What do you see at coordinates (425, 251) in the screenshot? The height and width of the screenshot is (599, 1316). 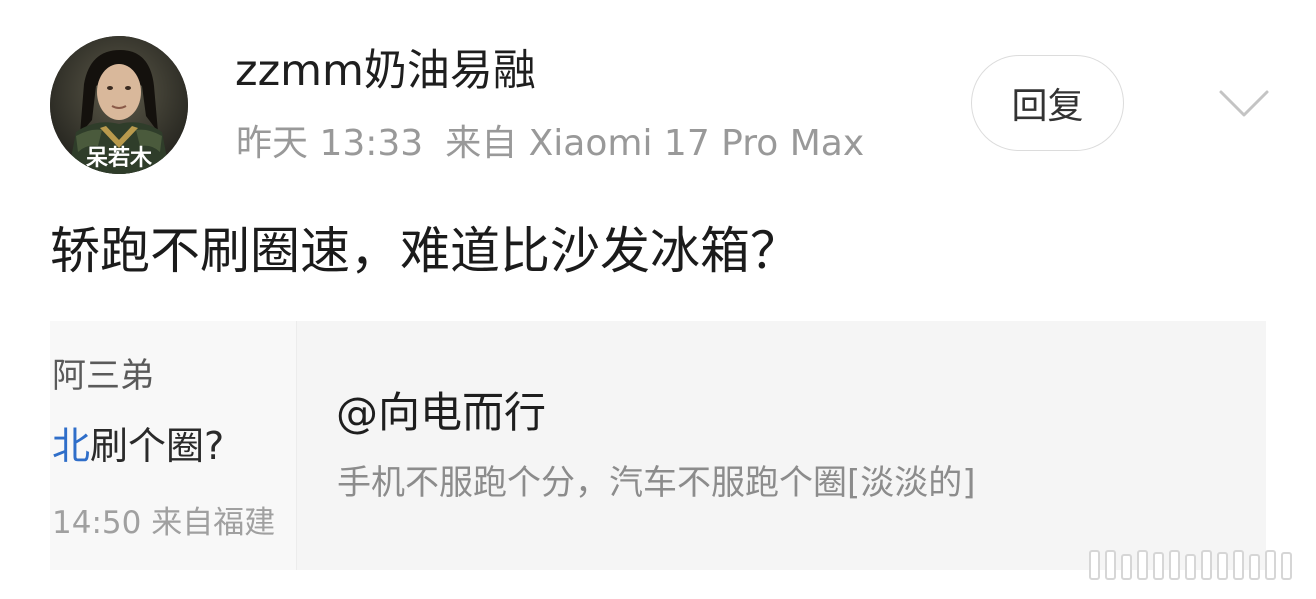 I see `post-text: 轿跑不刷圈速，难道比沙发冰箱？` at bounding box center [425, 251].